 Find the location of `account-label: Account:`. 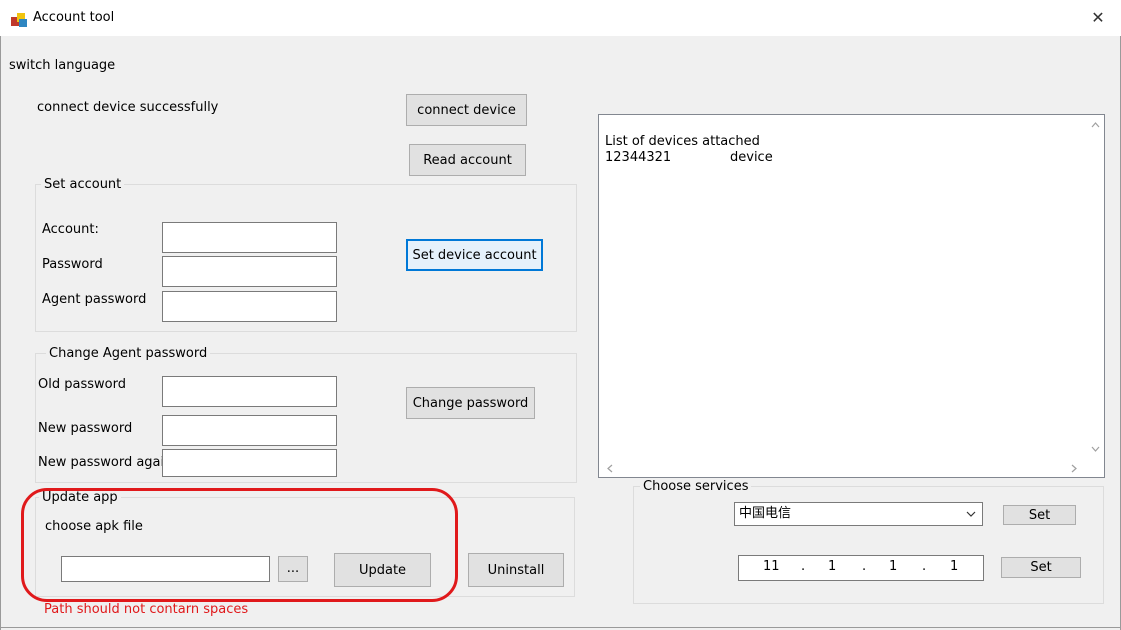

account-label: Account: is located at coordinates (70, 229).